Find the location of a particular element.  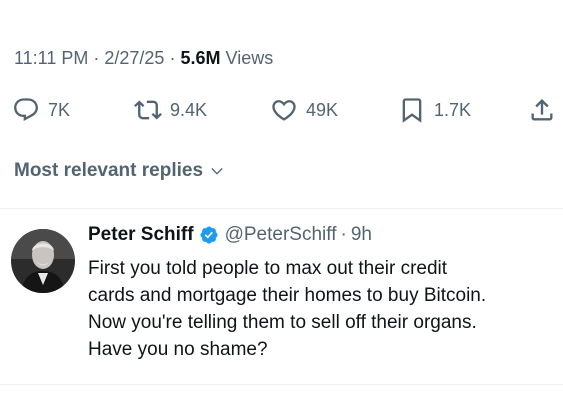

bookmark-icon is located at coordinates (412, 110).